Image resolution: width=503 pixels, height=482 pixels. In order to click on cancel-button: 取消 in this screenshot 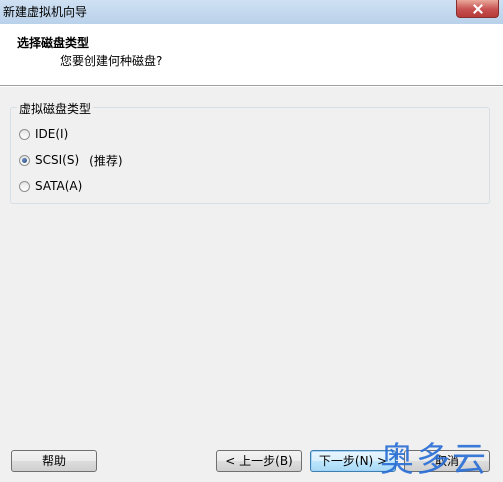, I will do `click(447, 461)`.